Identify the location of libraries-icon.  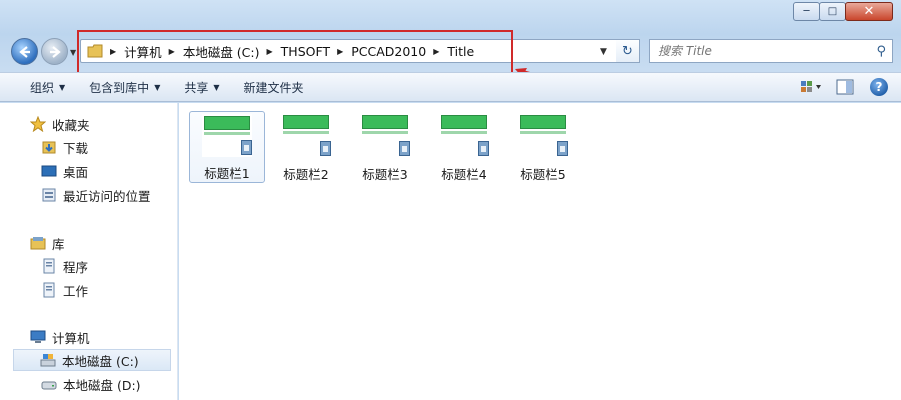
(38, 243).